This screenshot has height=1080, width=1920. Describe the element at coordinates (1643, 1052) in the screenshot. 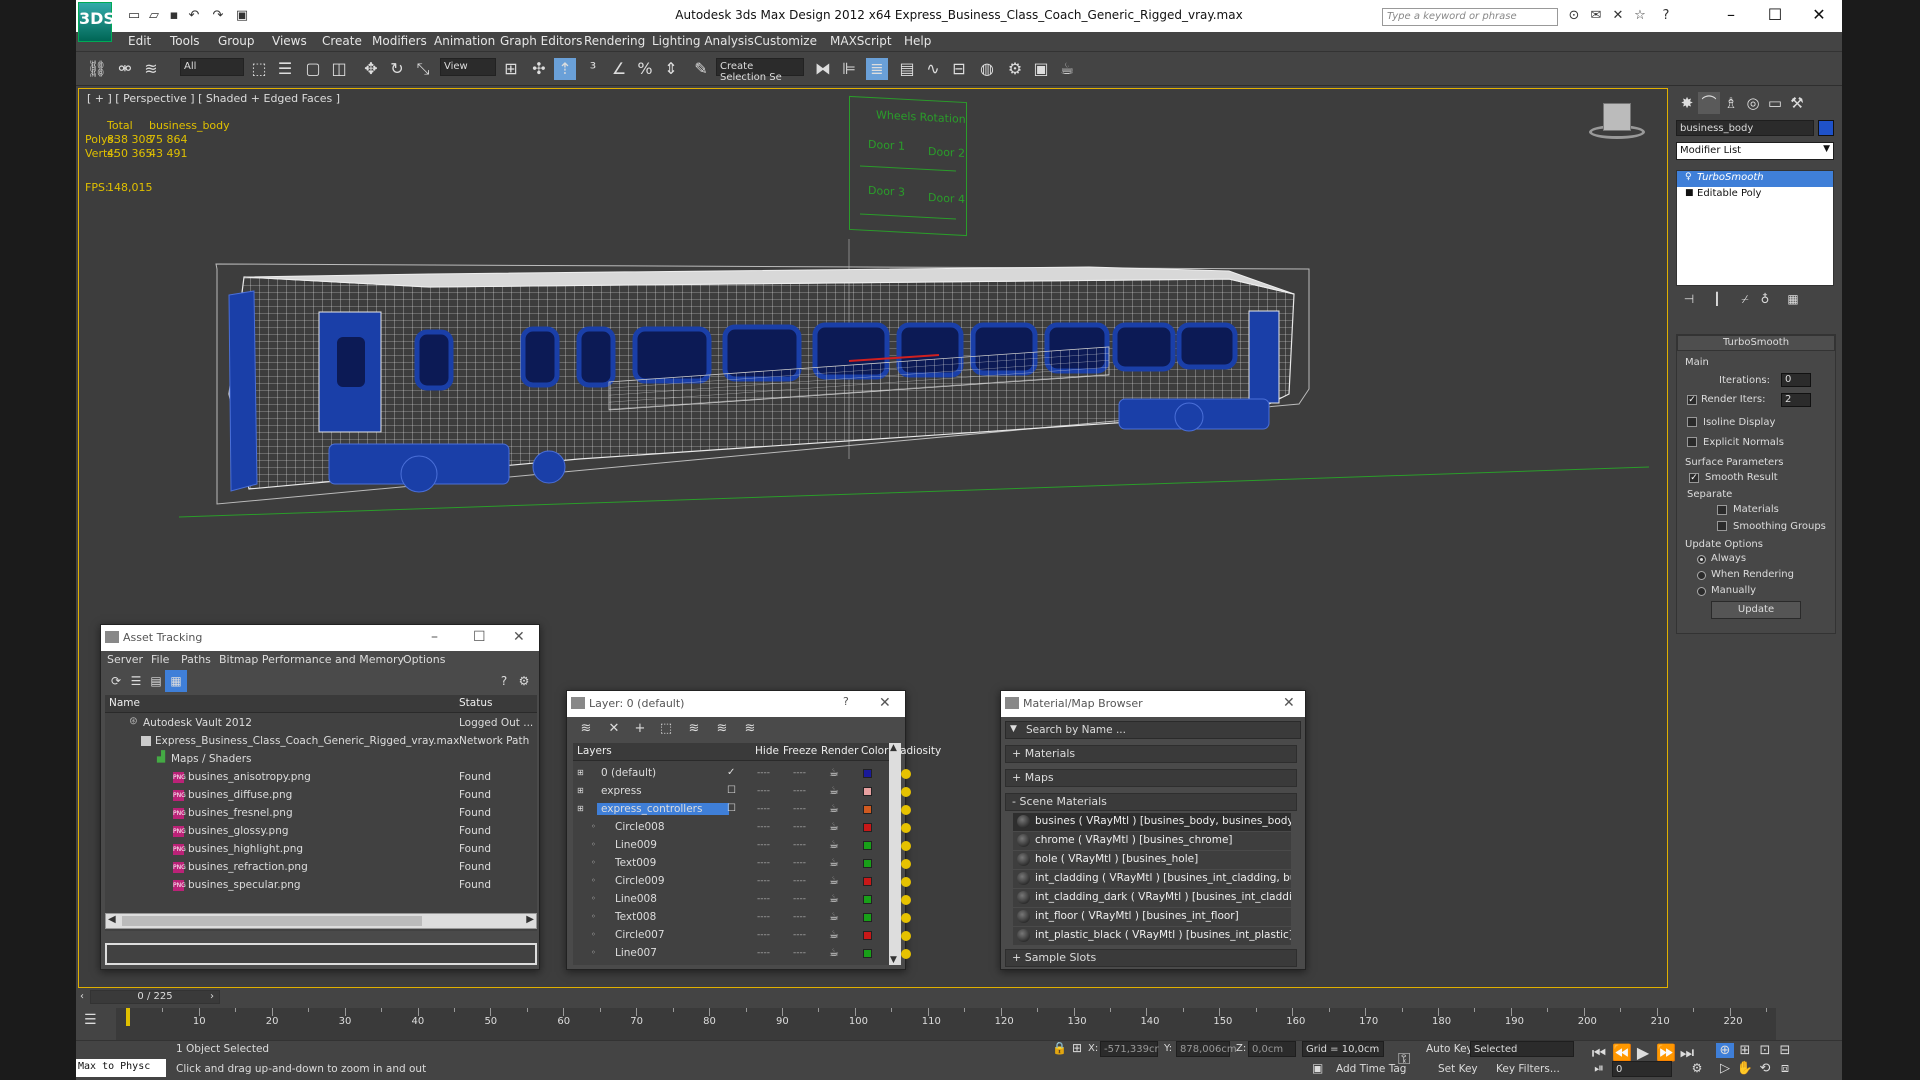

I see `play-icon: ▶` at that location.